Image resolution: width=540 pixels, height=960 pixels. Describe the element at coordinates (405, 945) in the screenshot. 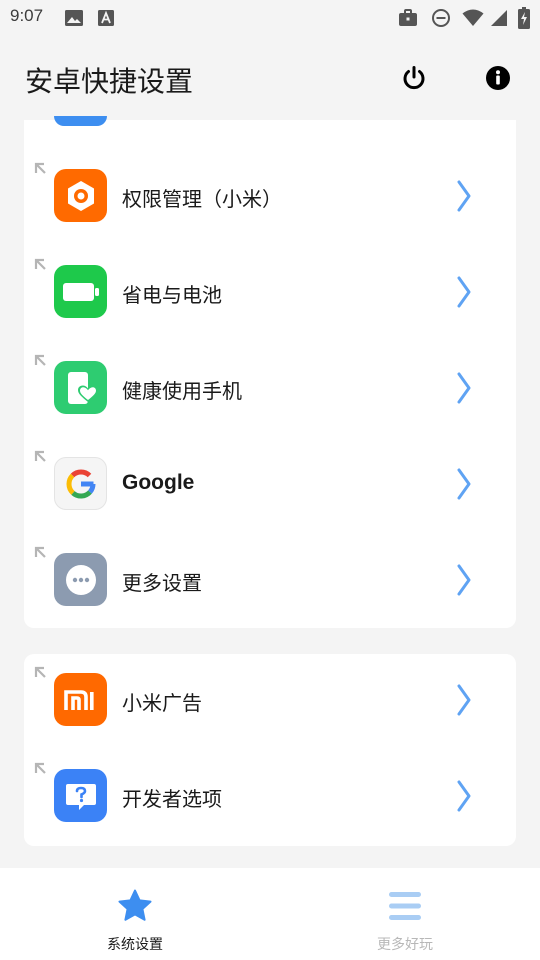

I see `nav-tab-label: 更多好玩` at that location.